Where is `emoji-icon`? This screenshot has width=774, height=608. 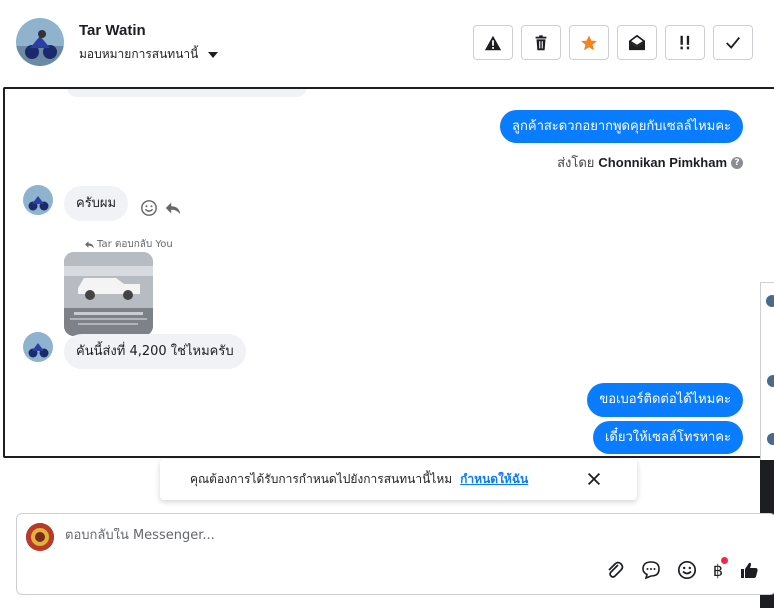 emoji-icon is located at coordinates (687, 570).